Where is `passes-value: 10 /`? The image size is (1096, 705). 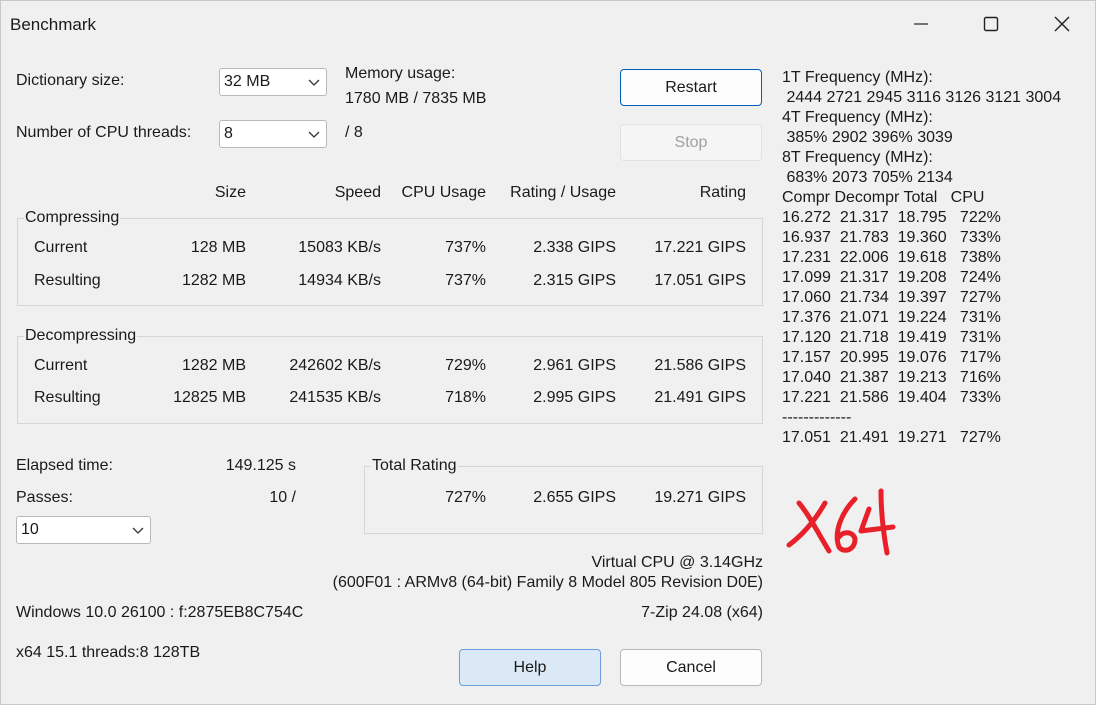 passes-value: 10 / is located at coordinates (282, 497).